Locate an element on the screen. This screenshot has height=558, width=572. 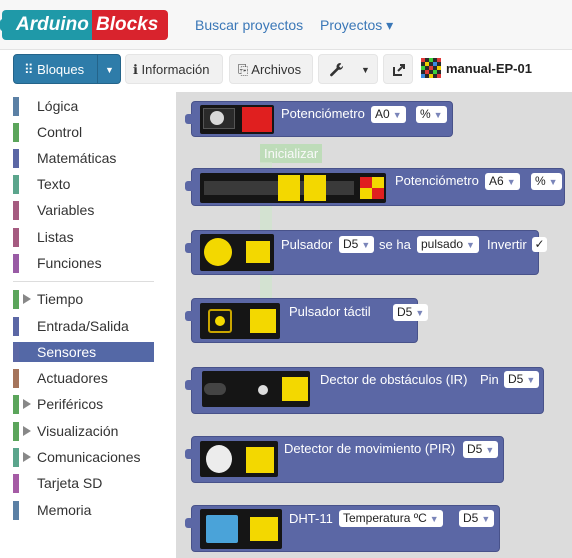
pin-value: A6 is located at coordinates (496, 181).